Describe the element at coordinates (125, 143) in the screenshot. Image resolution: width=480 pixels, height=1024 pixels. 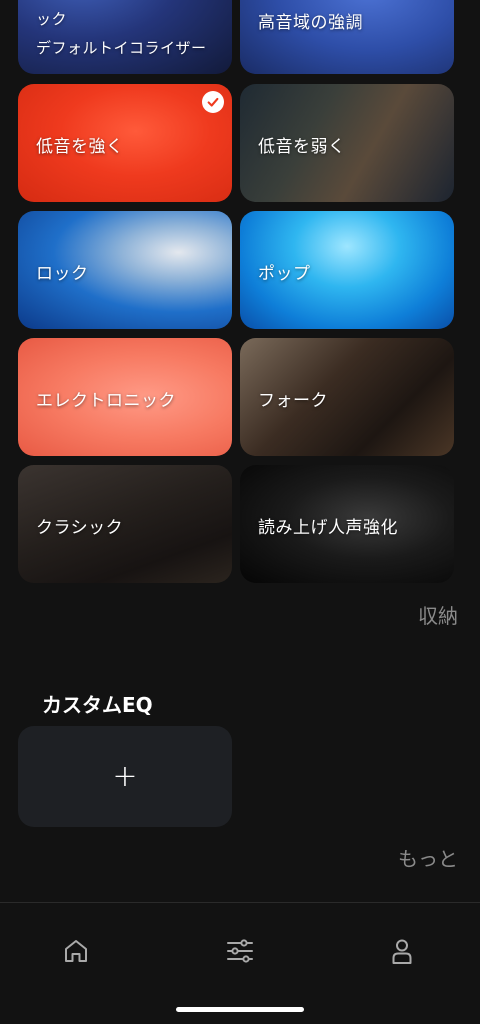
I see `preset-card-bass-boost: 低音を強く` at that location.